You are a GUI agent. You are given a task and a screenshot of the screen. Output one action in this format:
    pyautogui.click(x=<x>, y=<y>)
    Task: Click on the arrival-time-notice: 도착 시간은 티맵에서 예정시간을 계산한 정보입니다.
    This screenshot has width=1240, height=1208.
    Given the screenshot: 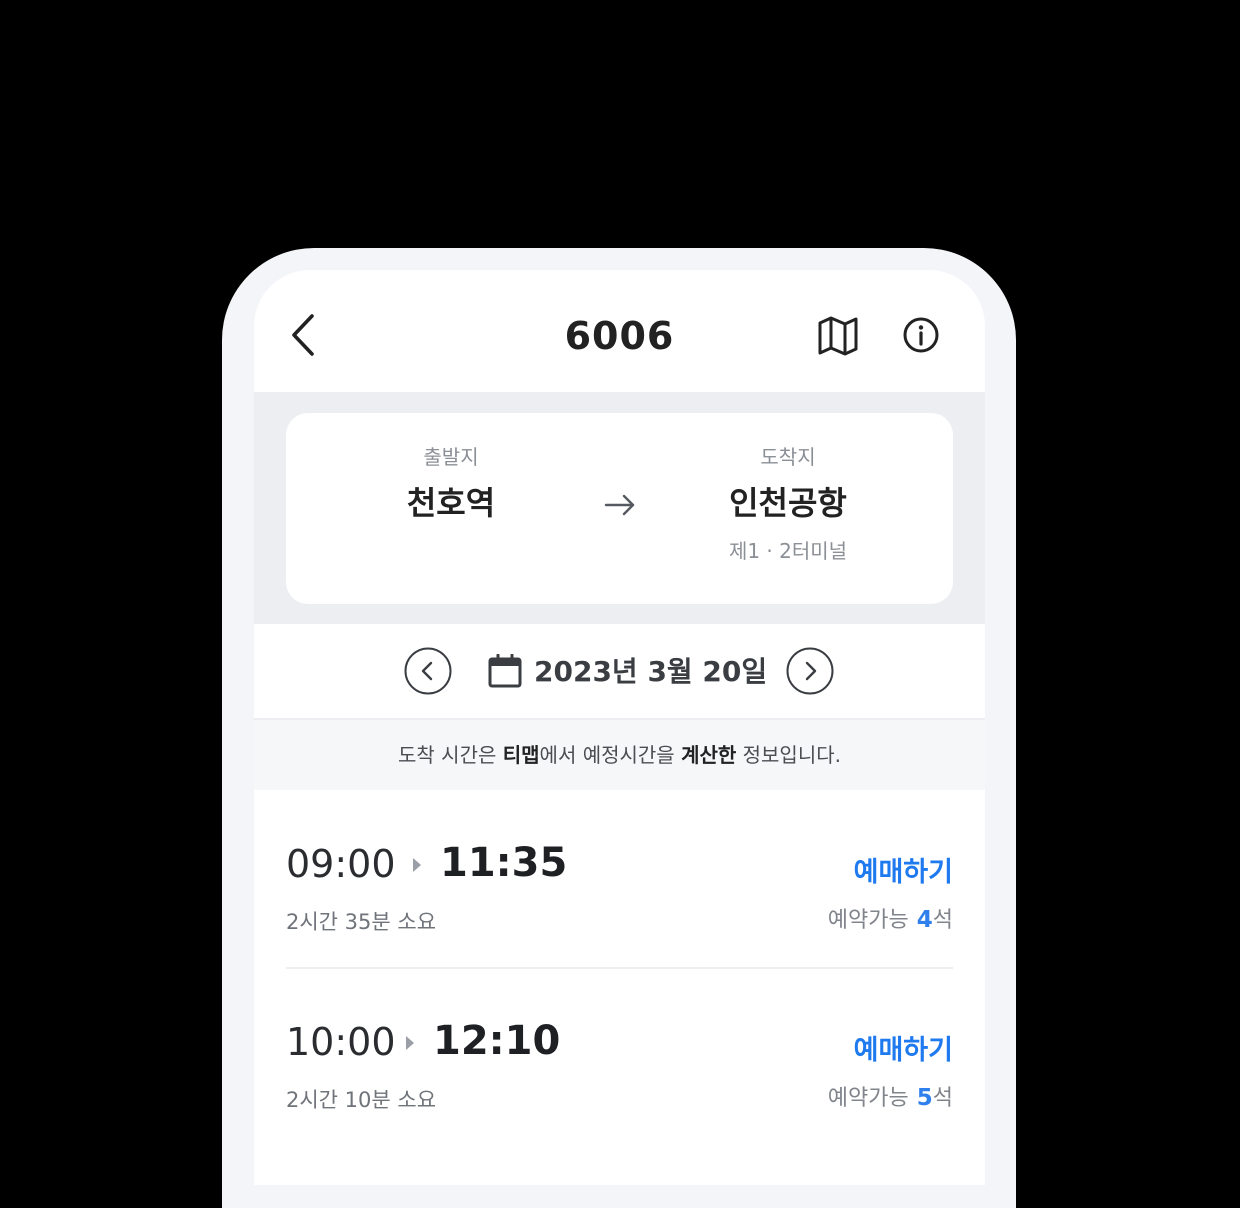 What is the action you would take?
    pyautogui.click(x=619, y=755)
    